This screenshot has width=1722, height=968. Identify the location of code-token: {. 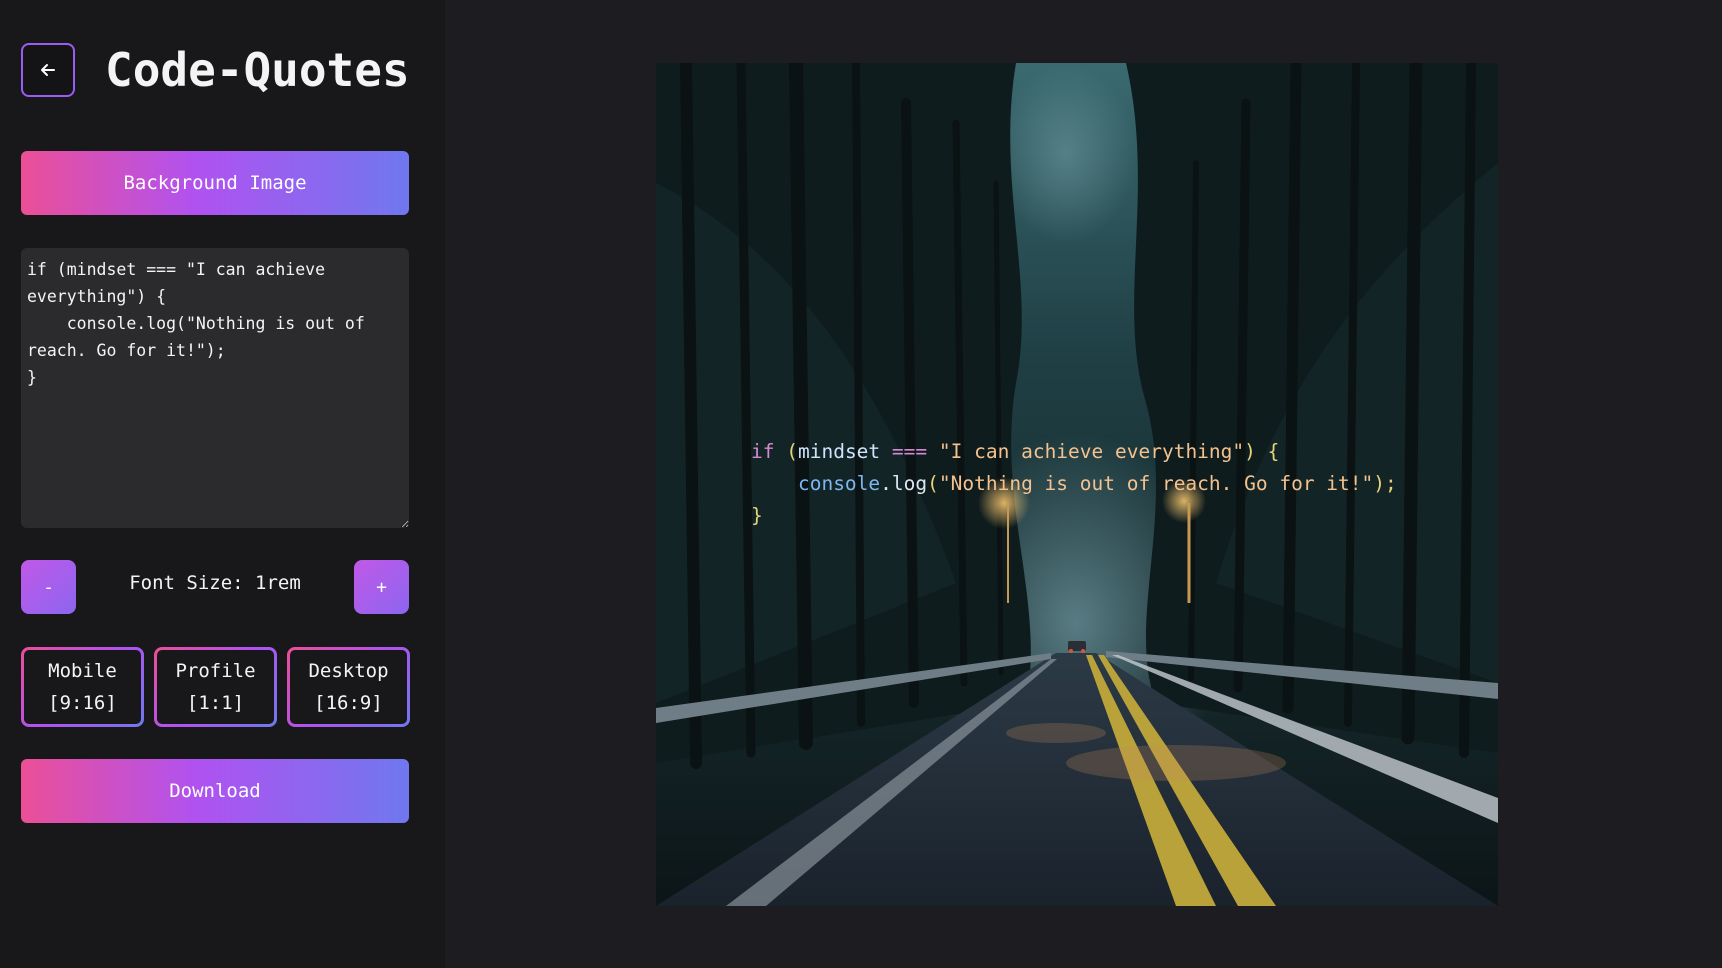
(1273, 451).